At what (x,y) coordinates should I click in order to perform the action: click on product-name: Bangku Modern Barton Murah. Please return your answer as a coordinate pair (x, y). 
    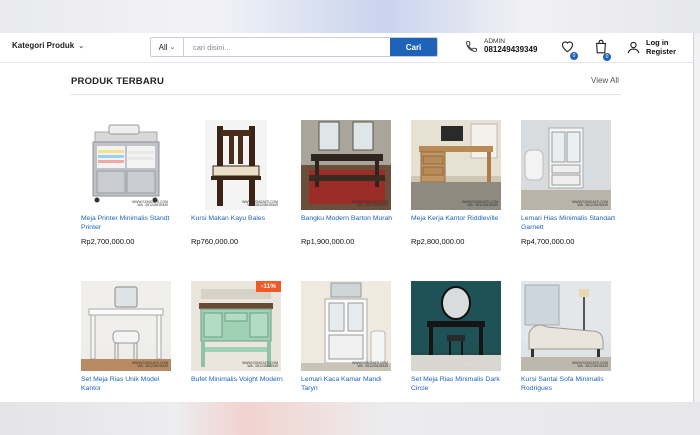
    Looking at the image, I should click on (348, 219).